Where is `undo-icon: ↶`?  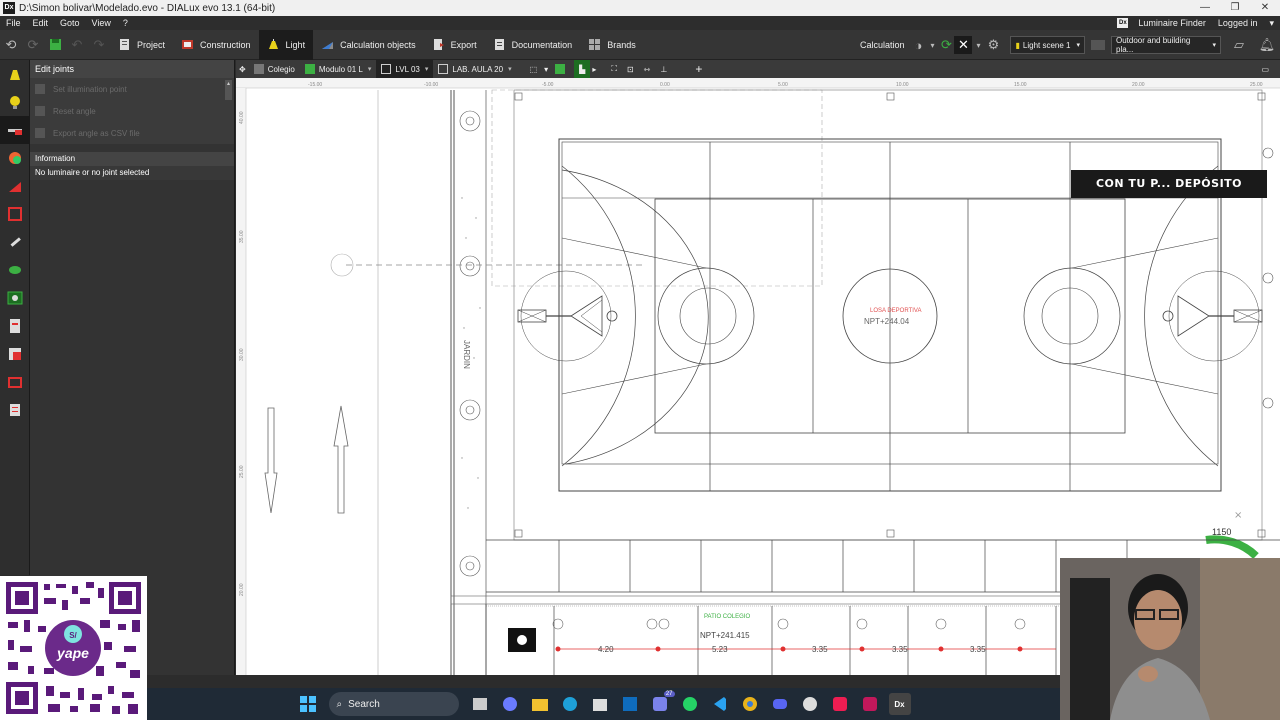
undo-icon: ↶ is located at coordinates (77, 45).